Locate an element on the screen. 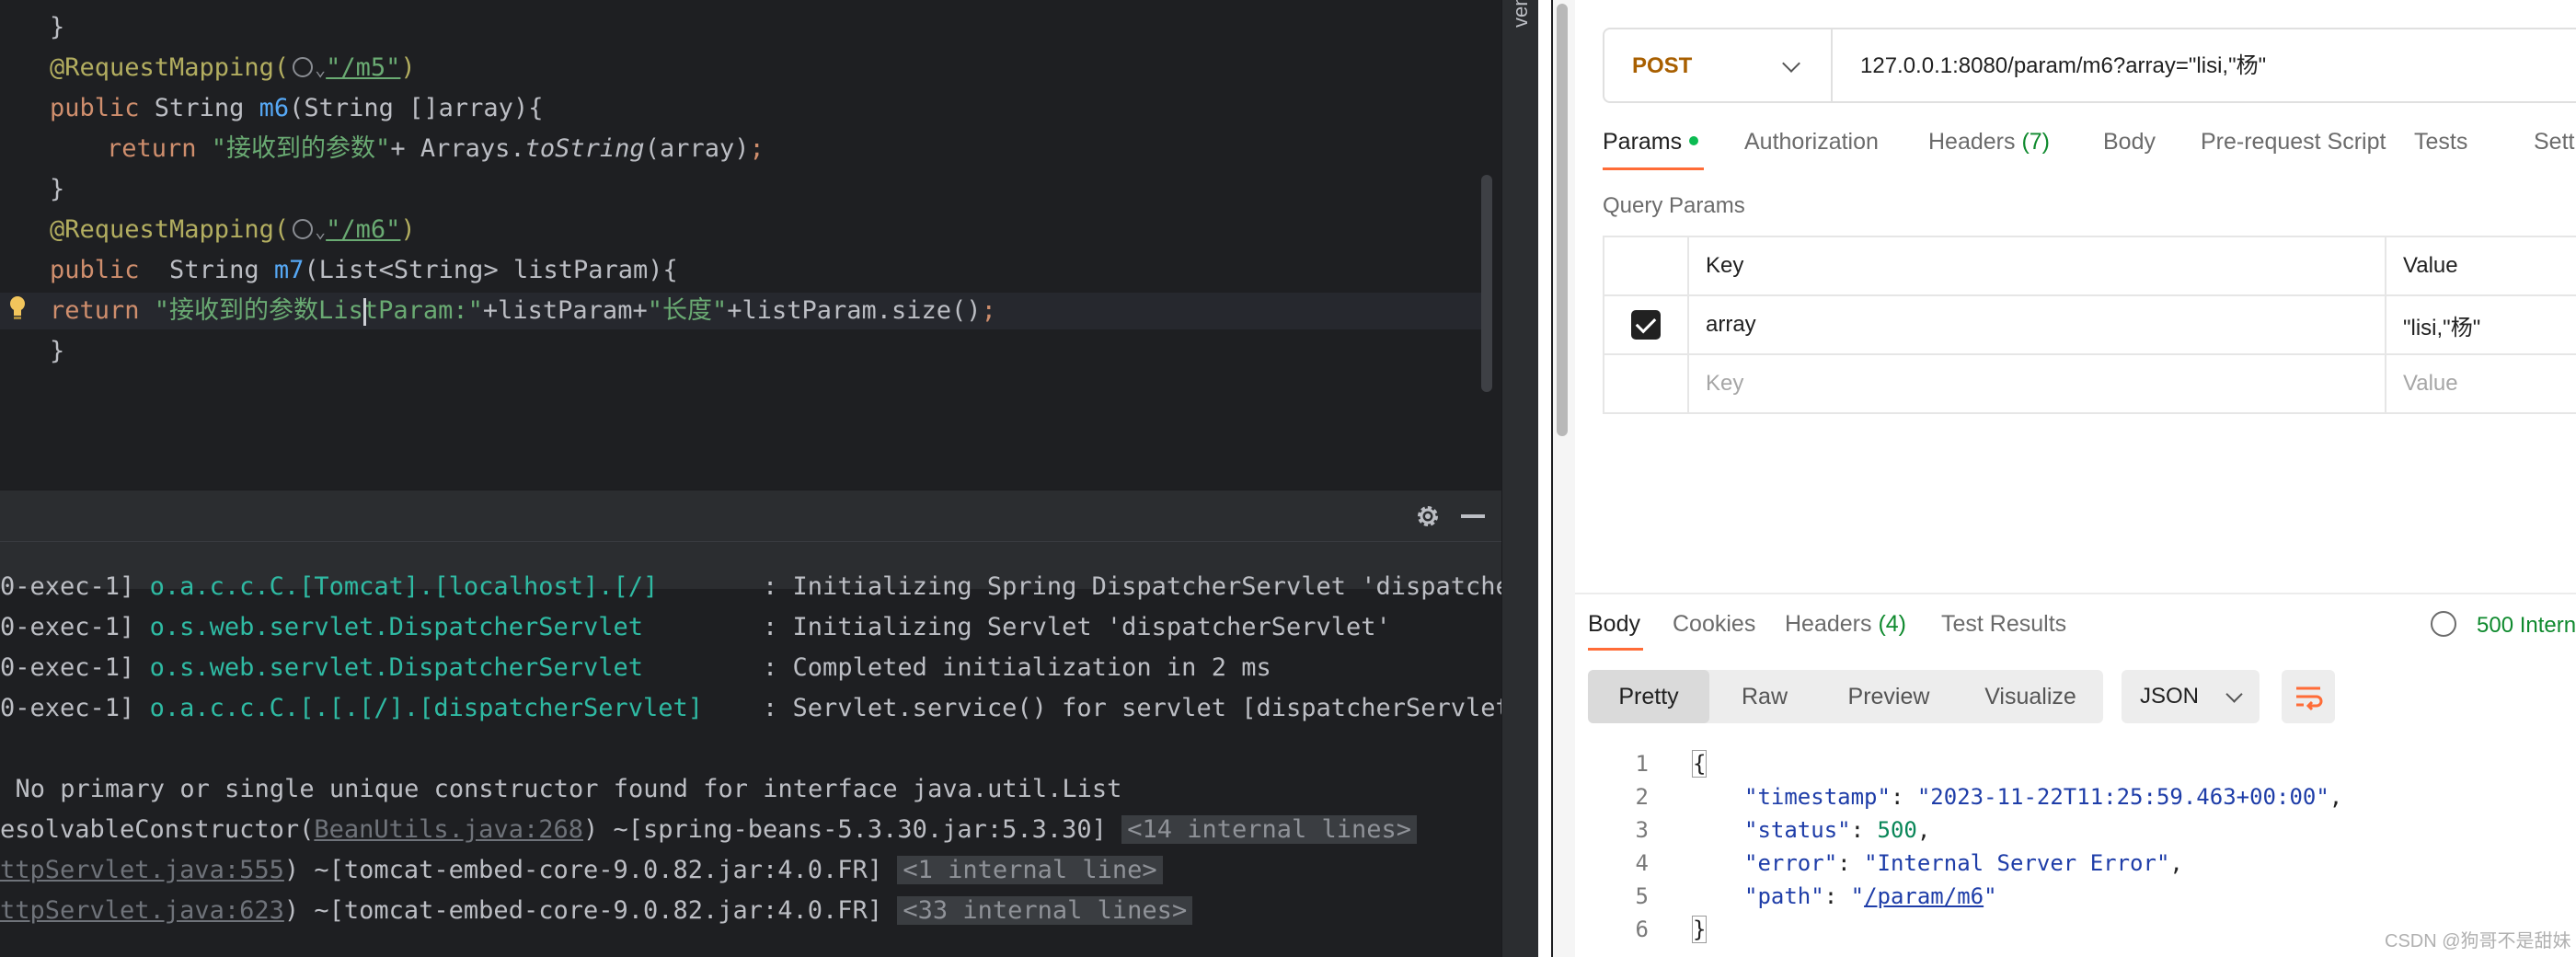 The image size is (2576, 957). line-number: 2 is located at coordinates (1642, 797).